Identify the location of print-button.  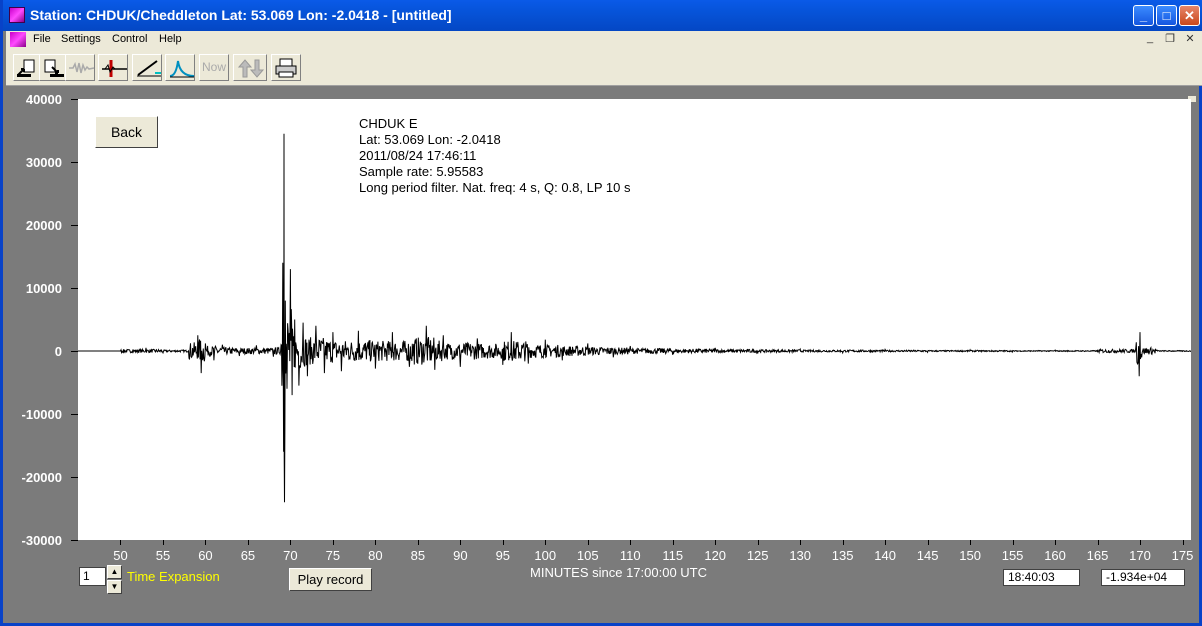
(286, 67).